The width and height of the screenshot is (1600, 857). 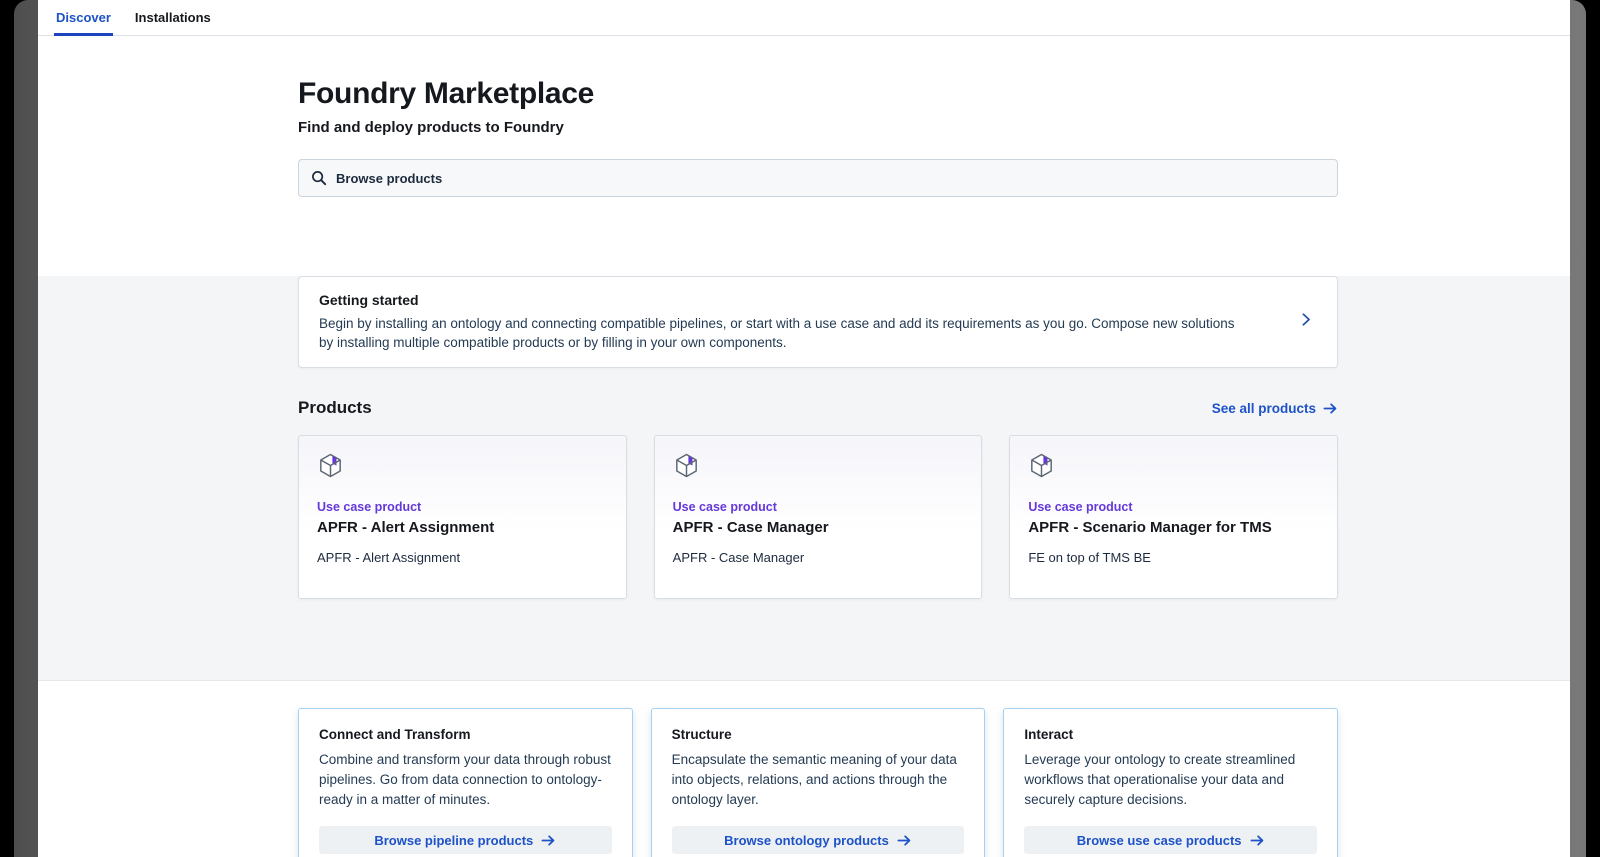 What do you see at coordinates (750, 527) in the screenshot?
I see `product-title: APFR - Case Manager` at bounding box center [750, 527].